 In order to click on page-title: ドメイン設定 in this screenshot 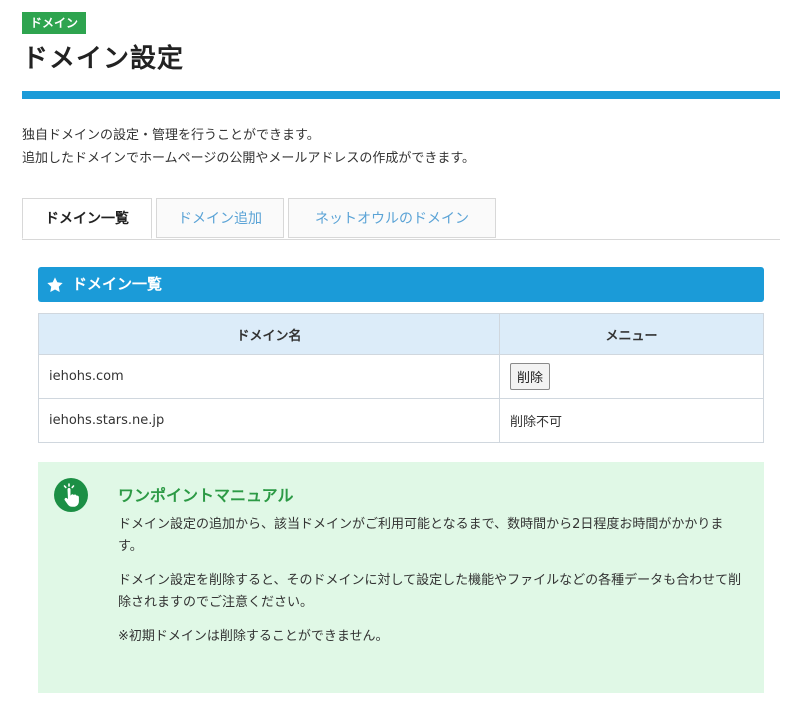, I will do `click(103, 59)`.